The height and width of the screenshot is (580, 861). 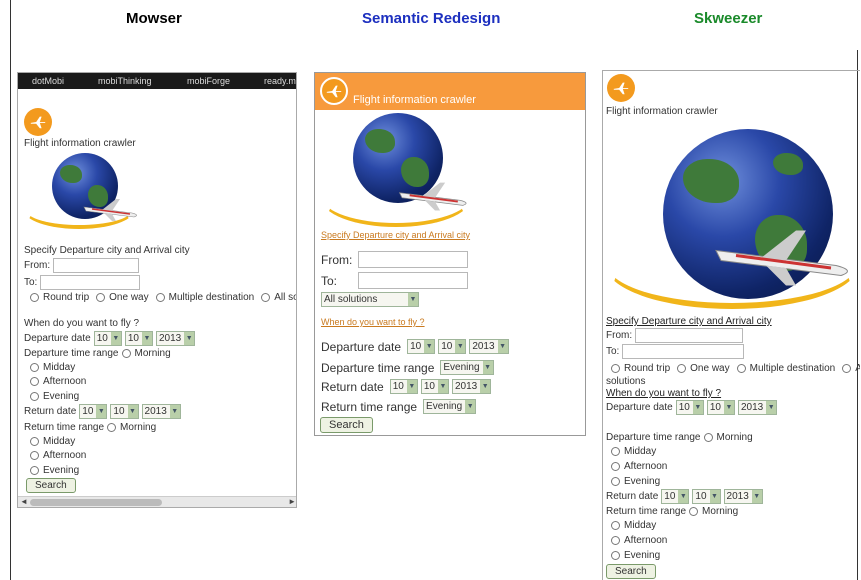 What do you see at coordinates (84, 191) in the screenshot?
I see `mowser-globe-image` at bounding box center [84, 191].